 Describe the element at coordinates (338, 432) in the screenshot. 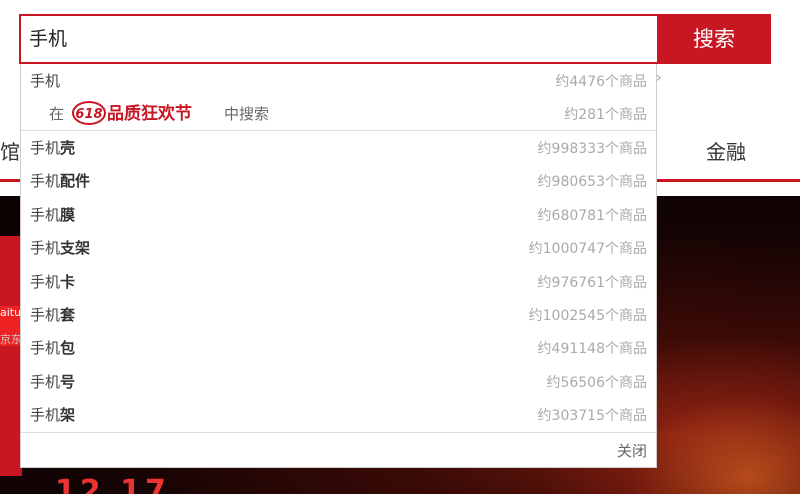

I see `divider` at that location.